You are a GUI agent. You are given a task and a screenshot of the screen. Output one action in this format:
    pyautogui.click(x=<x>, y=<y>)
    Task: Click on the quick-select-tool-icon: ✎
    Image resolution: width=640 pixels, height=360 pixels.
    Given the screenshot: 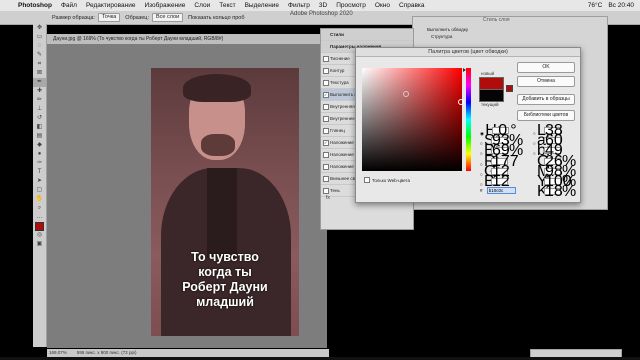 What is the action you would take?
    pyautogui.click(x=39, y=55)
    